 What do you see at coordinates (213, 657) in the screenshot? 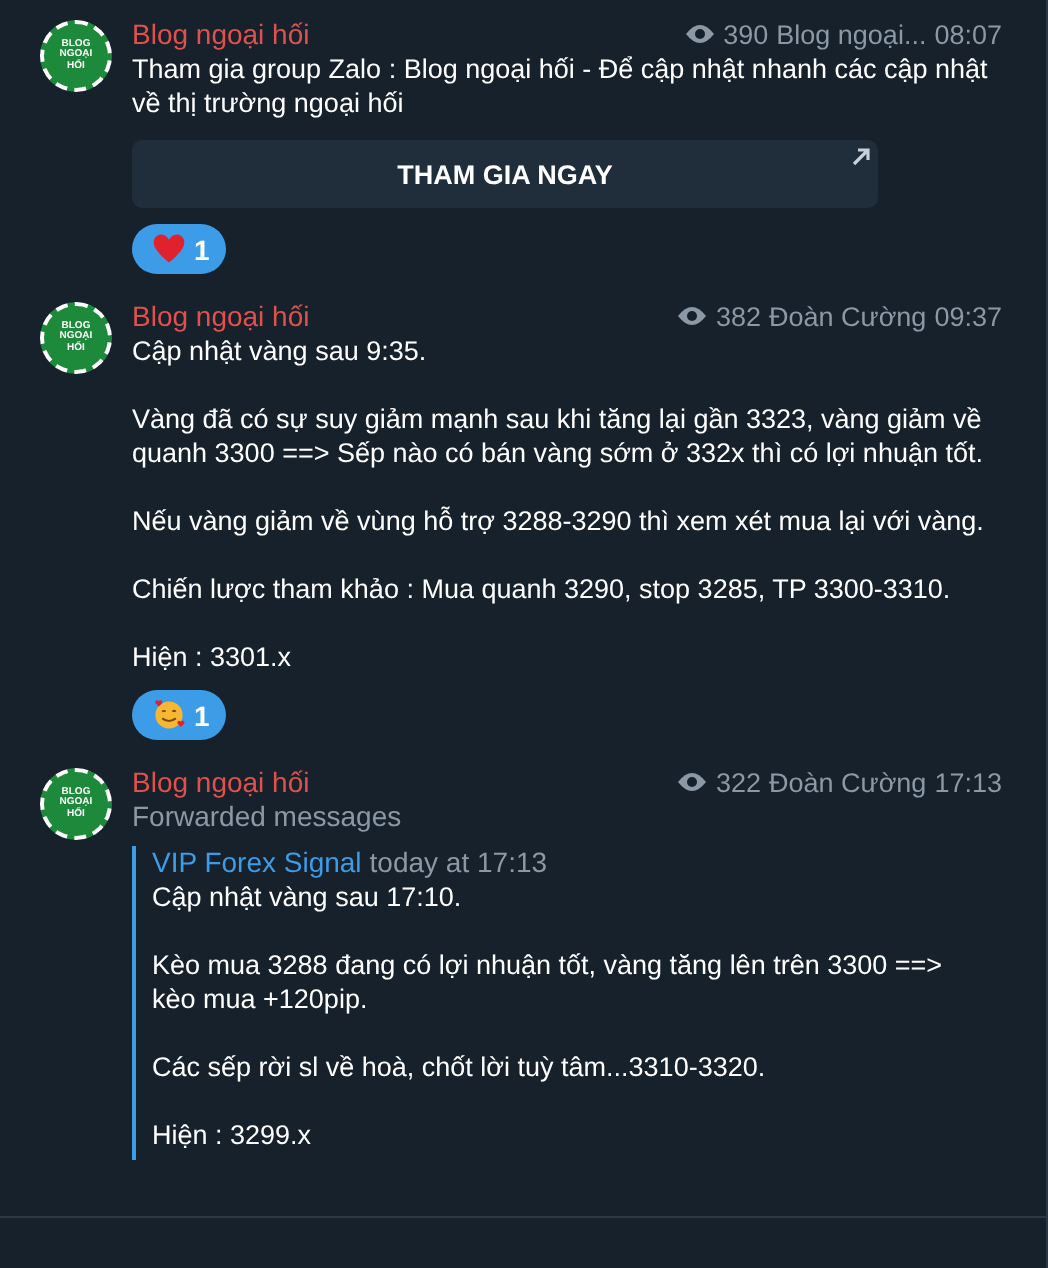
I see `message-text: Hiện : 3301.x` at bounding box center [213, 657].